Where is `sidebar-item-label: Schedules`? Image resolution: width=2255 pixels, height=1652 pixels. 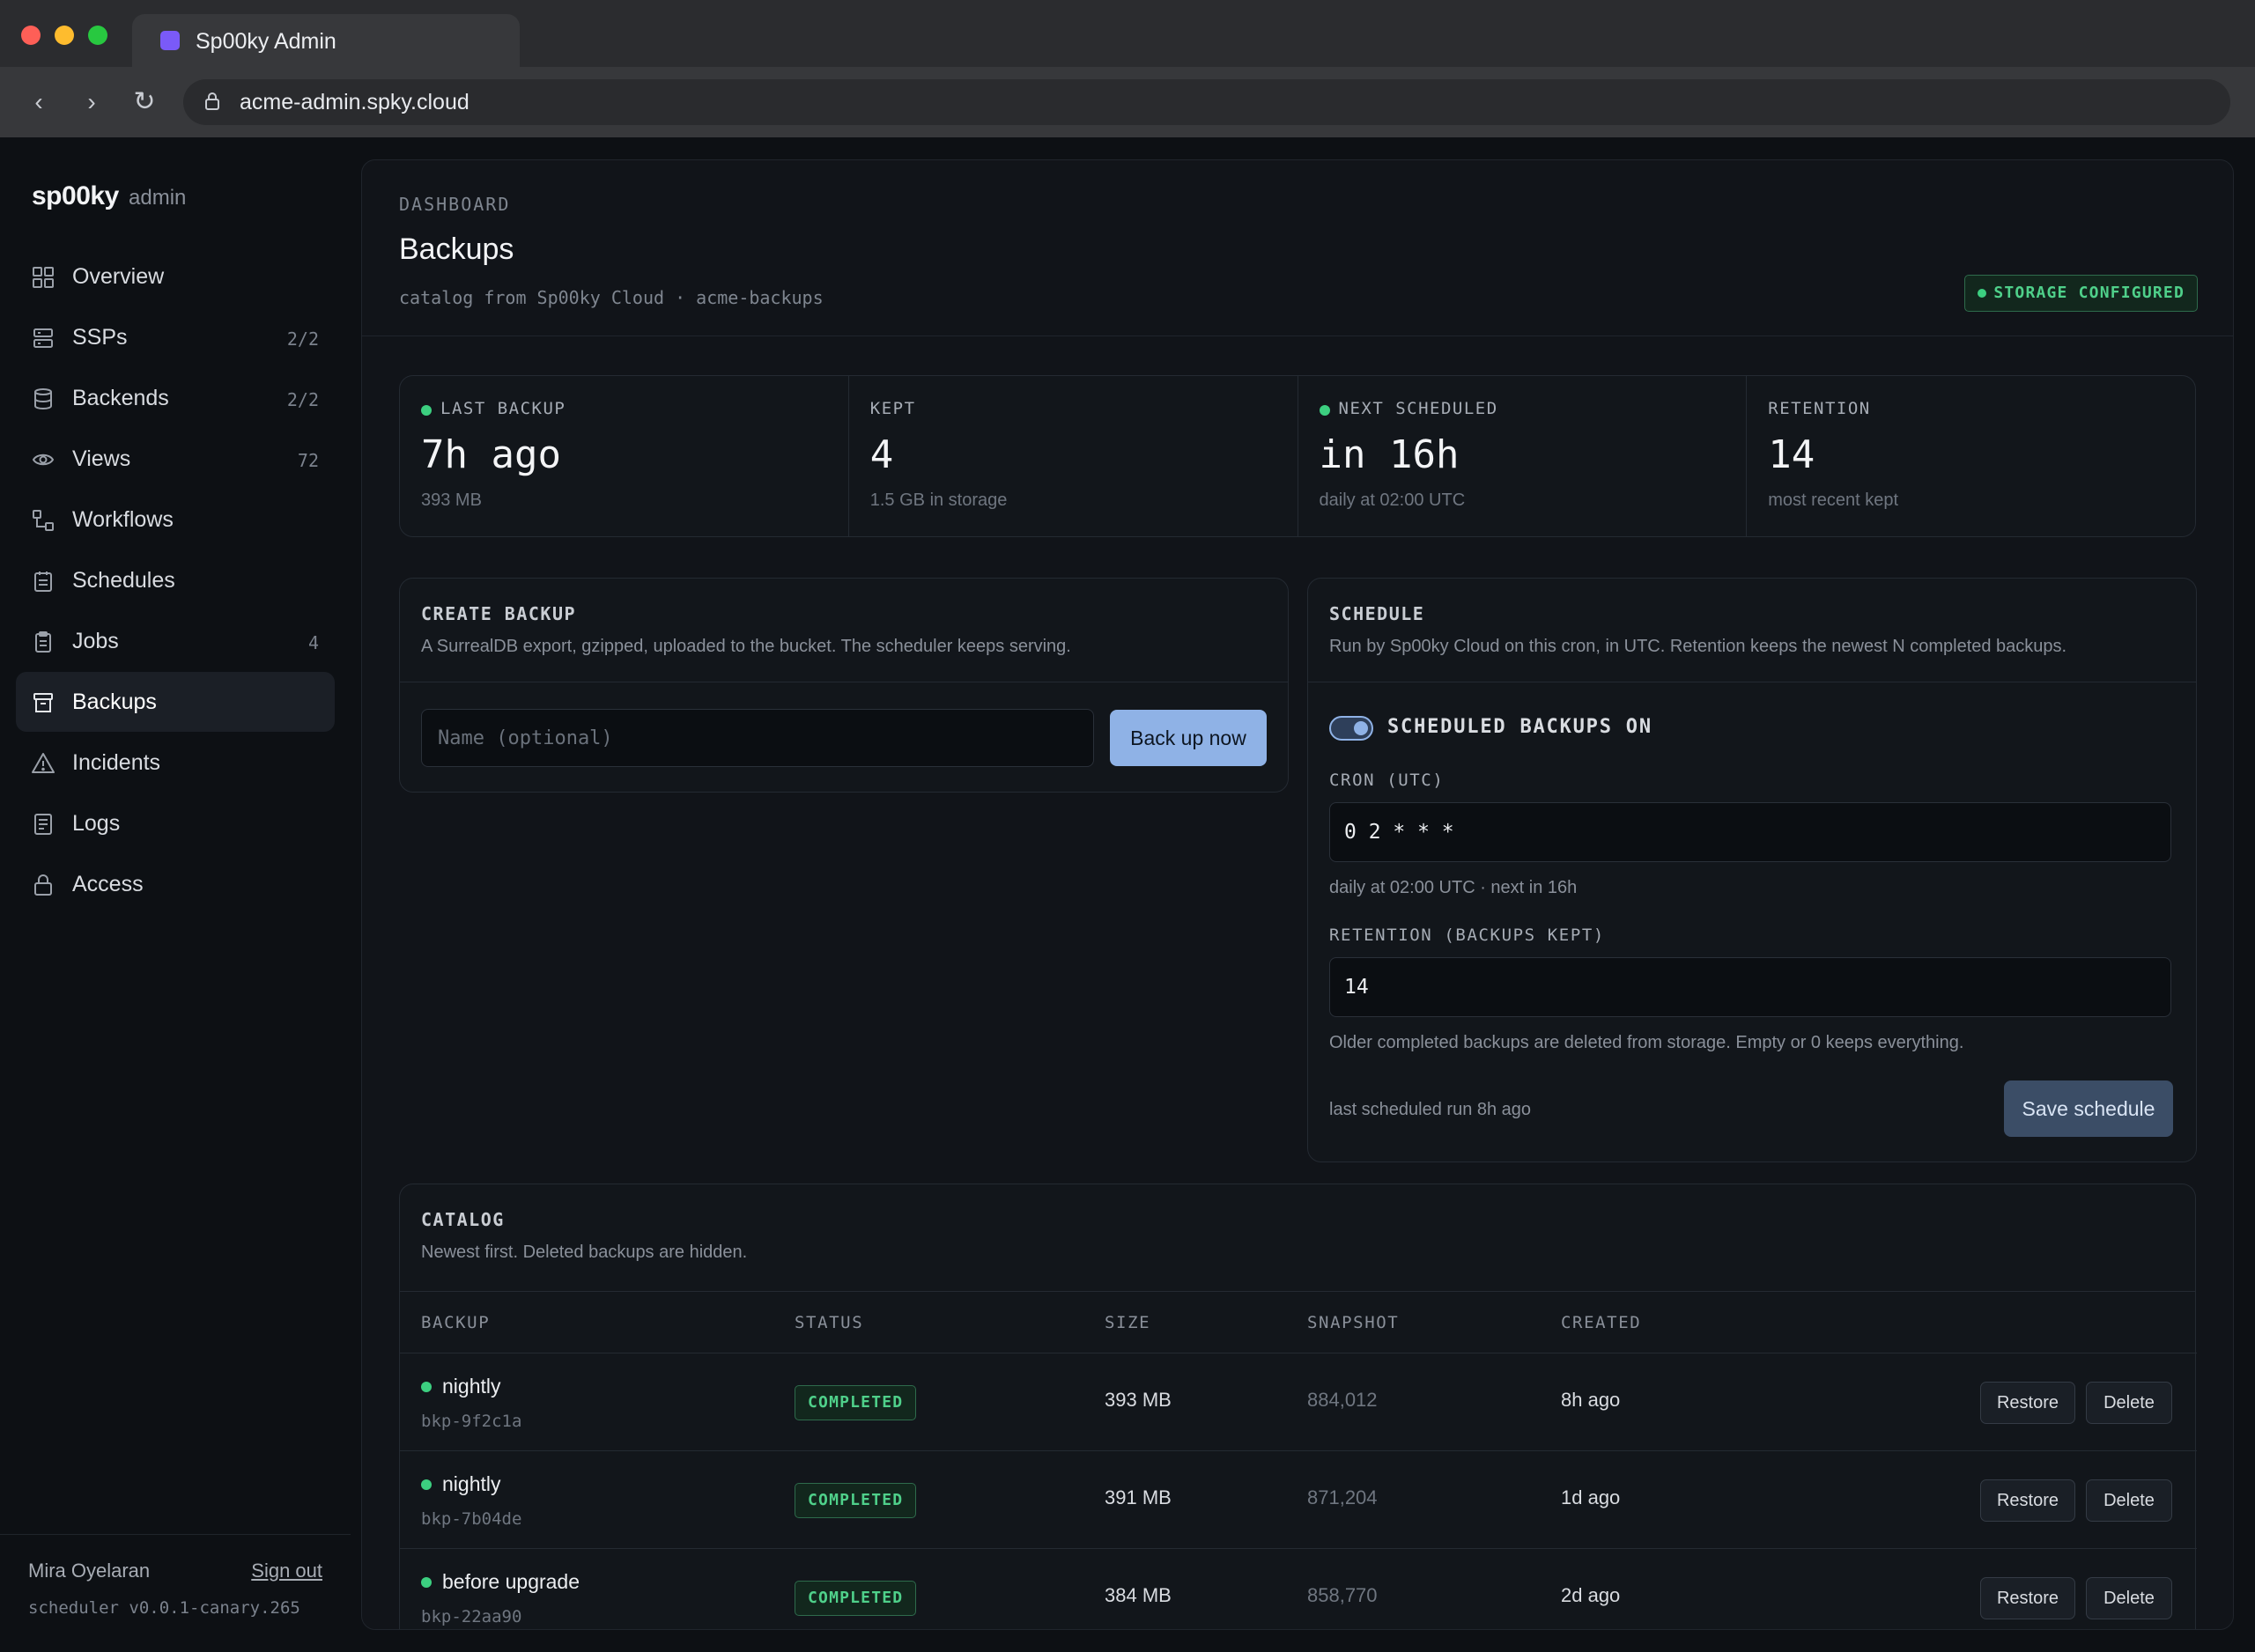
sidebar-item-label: Schedules is located at coordinates (124, 580).